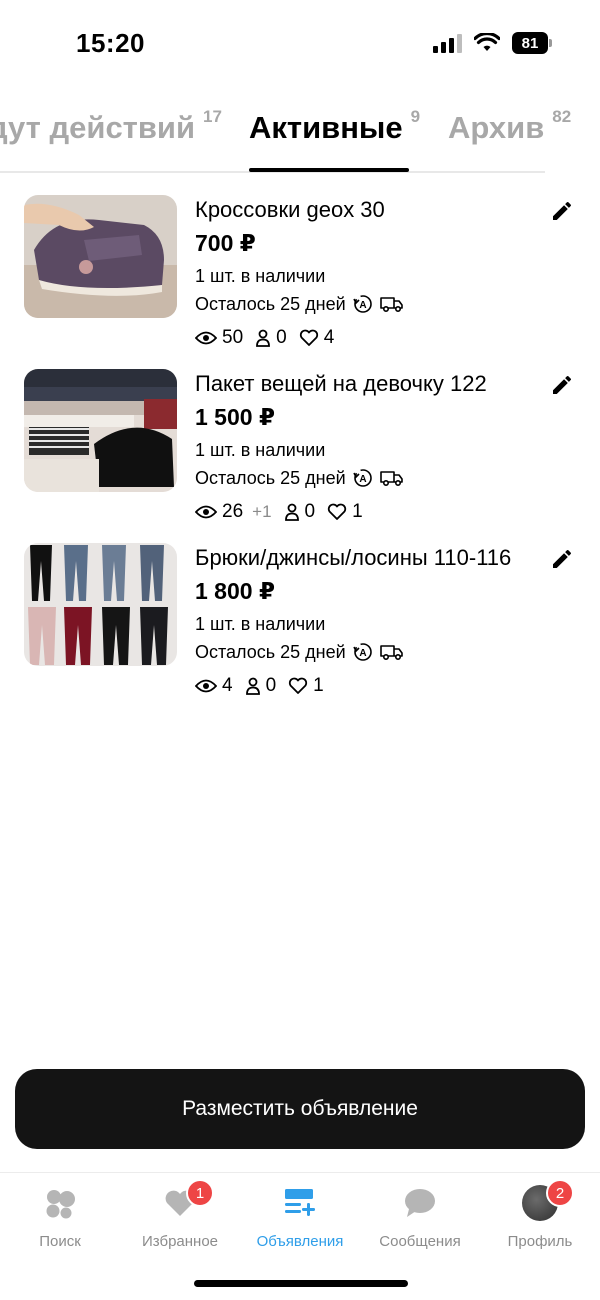 The width and height of the screenshot is (600, 1300). I want to click on listing-price: 700 ₽, so click(225, 243).